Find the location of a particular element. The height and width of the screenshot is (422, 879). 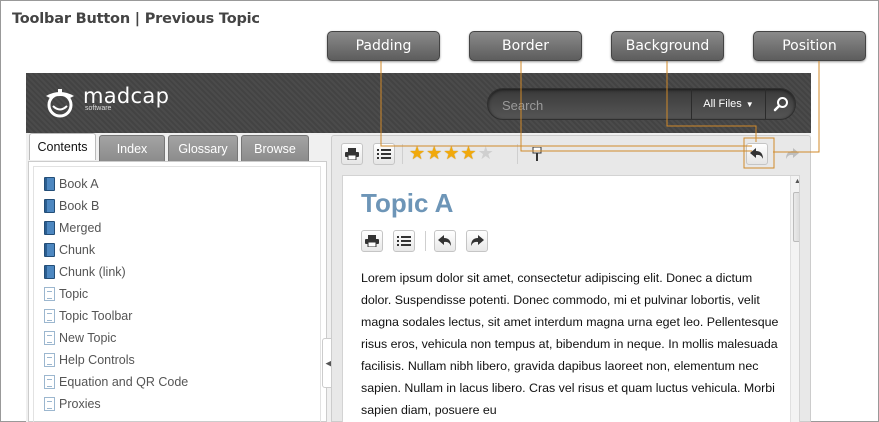

search-button is located at coordinates (780, 104).